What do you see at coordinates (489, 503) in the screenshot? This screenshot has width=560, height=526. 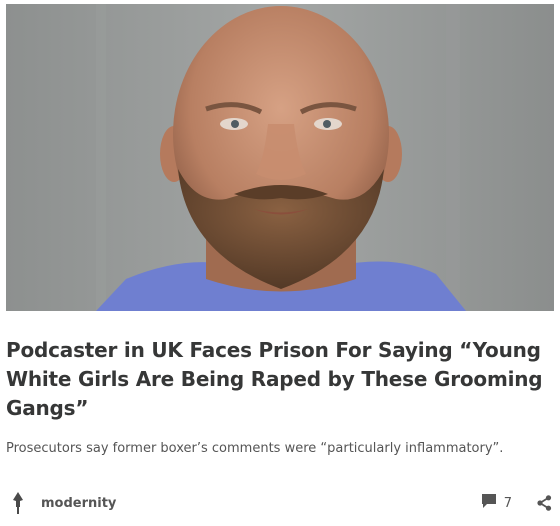 I see `comment-bubble-icon` at bounding box center [489, 503].